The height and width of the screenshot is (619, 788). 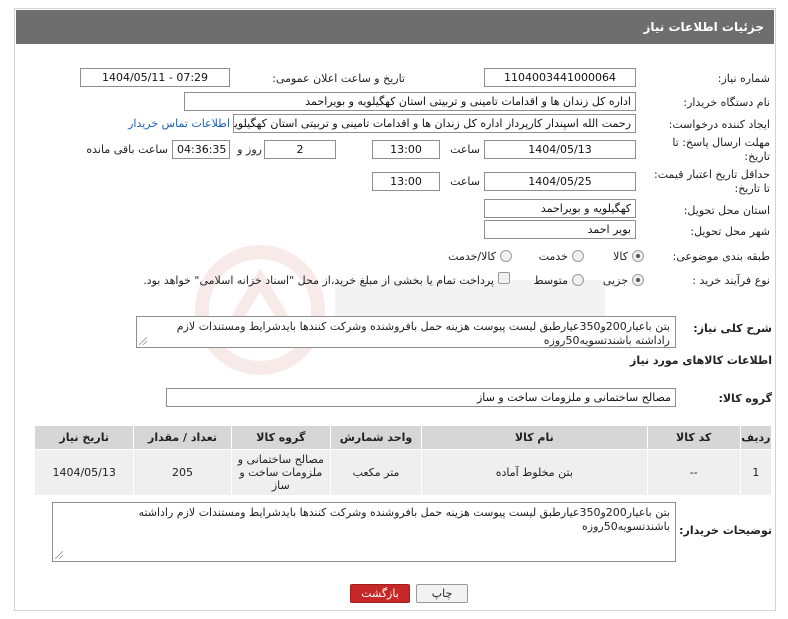 I want to click on buyer-contact-link: اطلاعات تماس خریدار, so click(x=174, y=123).